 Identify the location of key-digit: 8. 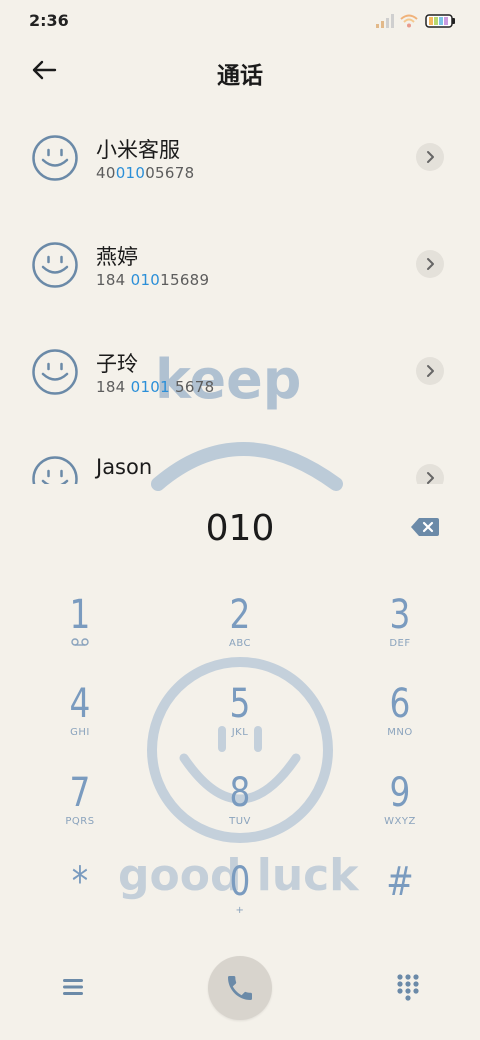
(240, 793).